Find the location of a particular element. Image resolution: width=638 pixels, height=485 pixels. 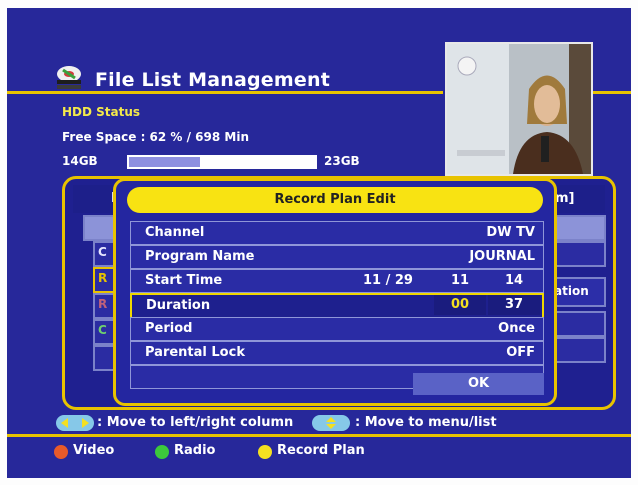

period-label: Period is located at coordinates (169, 328).